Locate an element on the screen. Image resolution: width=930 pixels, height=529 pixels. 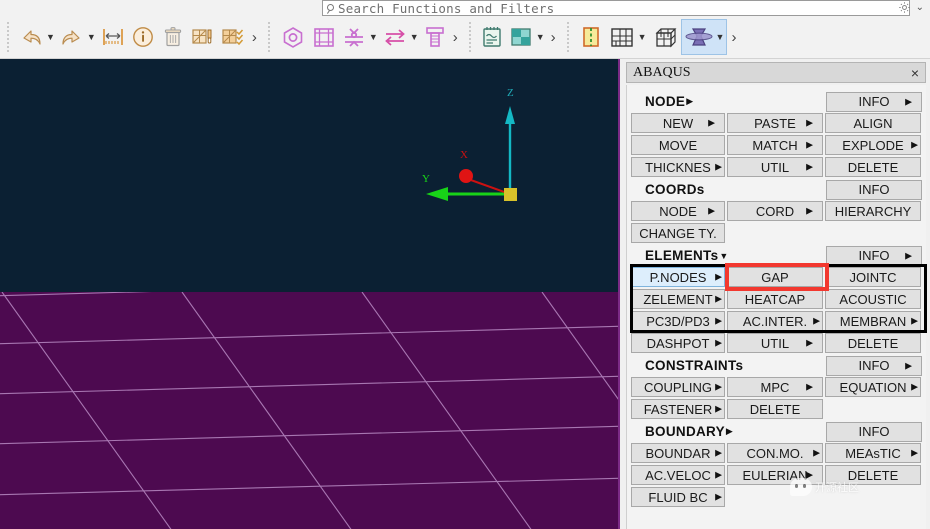
node-button is located at coordinates (293, 37).